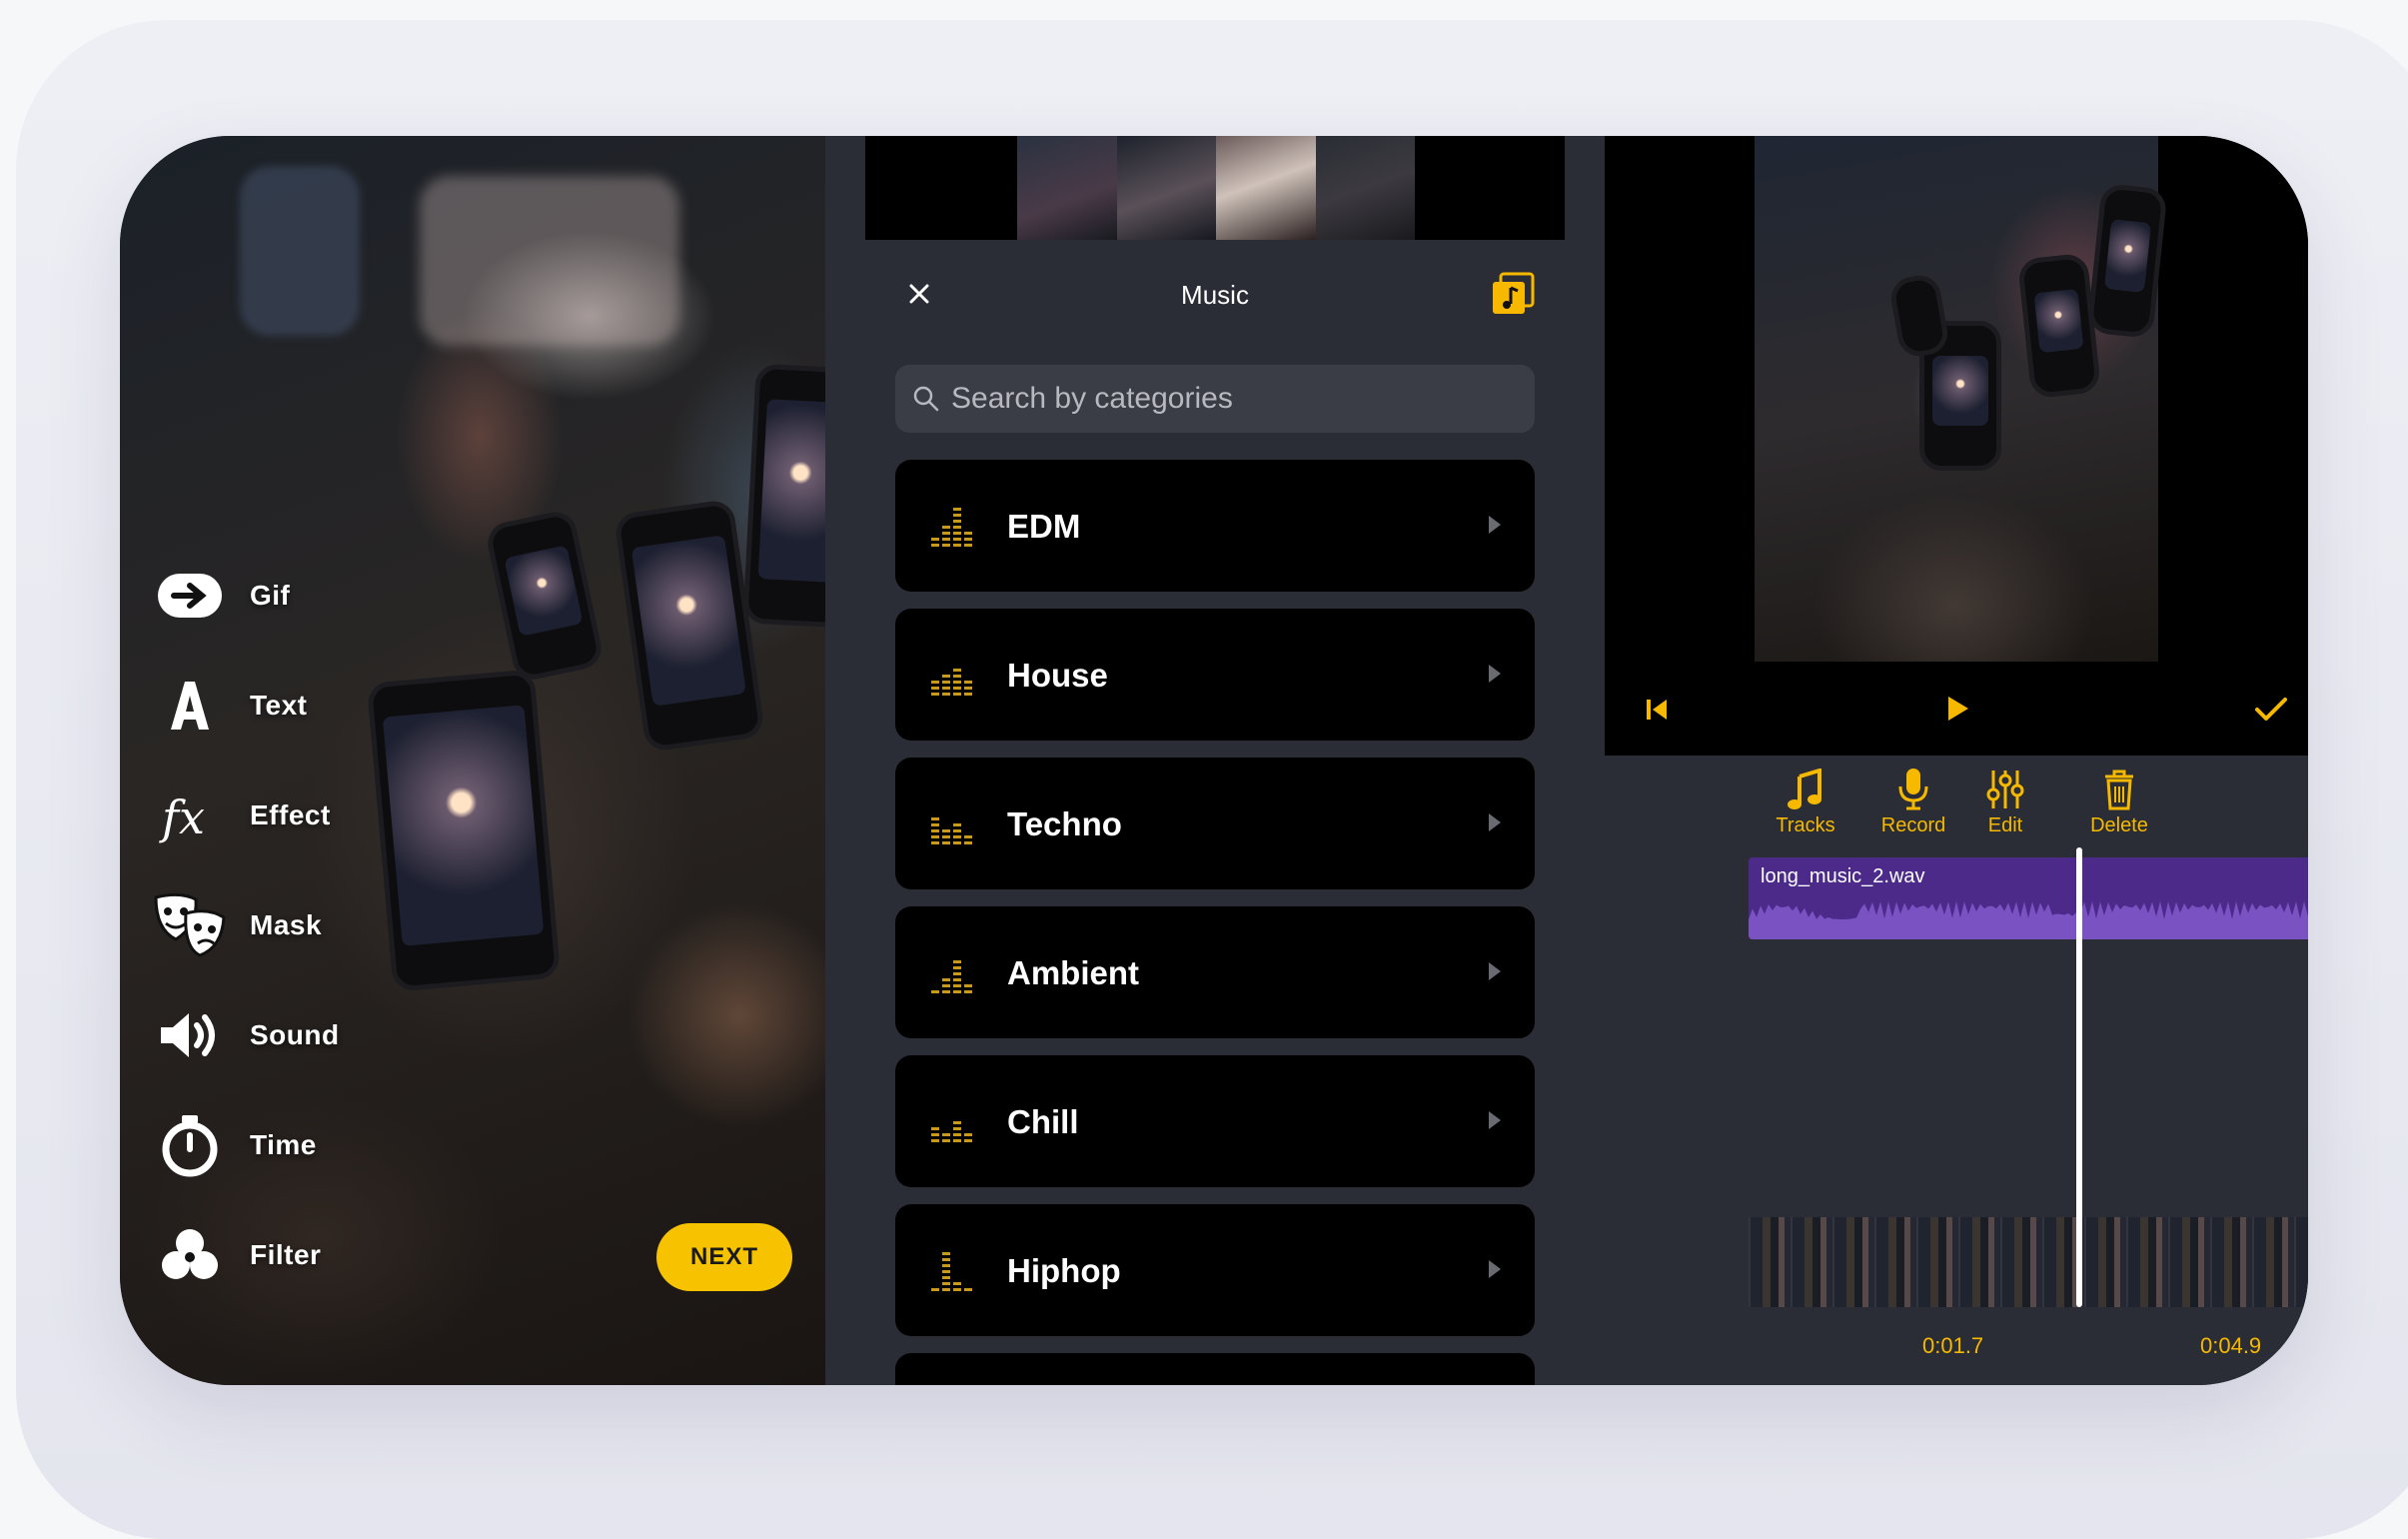 Image resolution: width=2408 pixels, height=1539 pixels. Describe the element at coordinates (287, 924) in the screenshot. I see `tool-label: Mask` at that location.